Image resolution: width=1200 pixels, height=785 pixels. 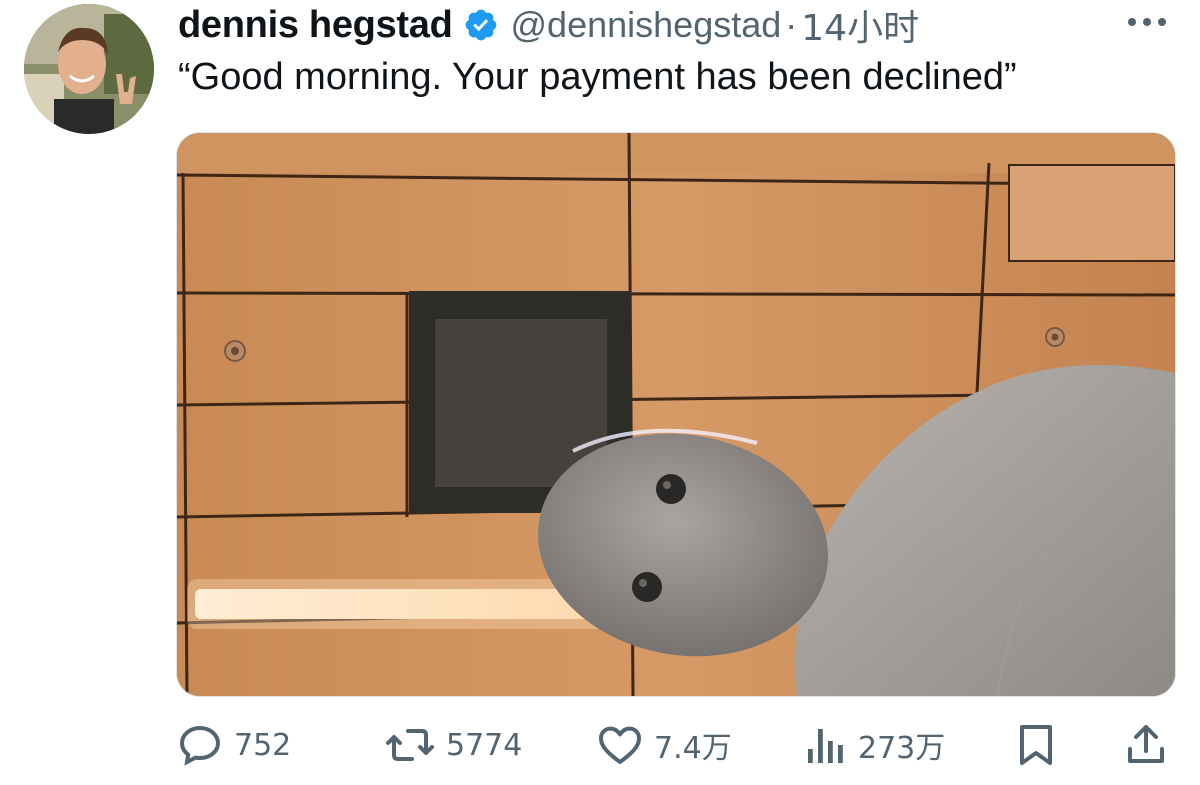 What do you see at coordinates (693, 748) in the screenshot?
I see `like-count: 7.4万` at bounding box center [693, 748].